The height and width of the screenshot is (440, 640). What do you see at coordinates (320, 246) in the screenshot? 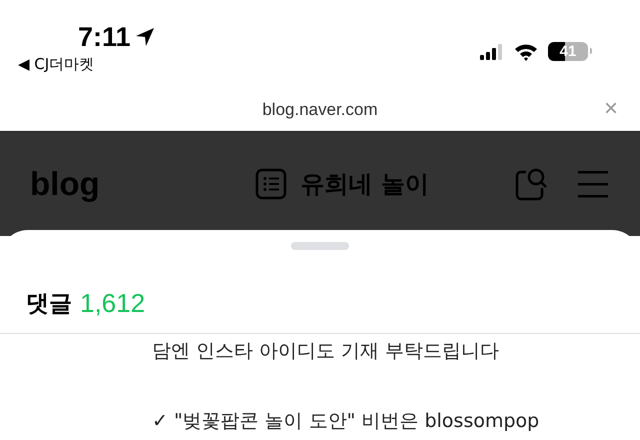
I see `drag-handle` at bounding box center [320, 246].